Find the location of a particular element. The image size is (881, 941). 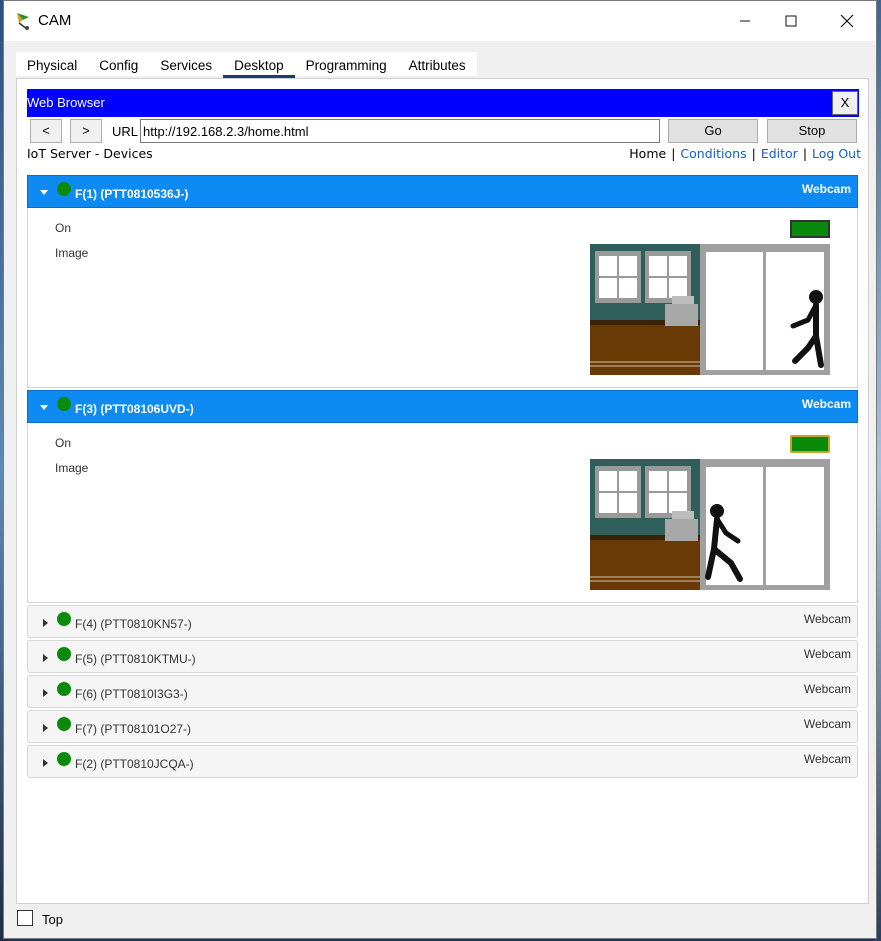

tab-desktop: Desktop is located at coordinates (259, 65).